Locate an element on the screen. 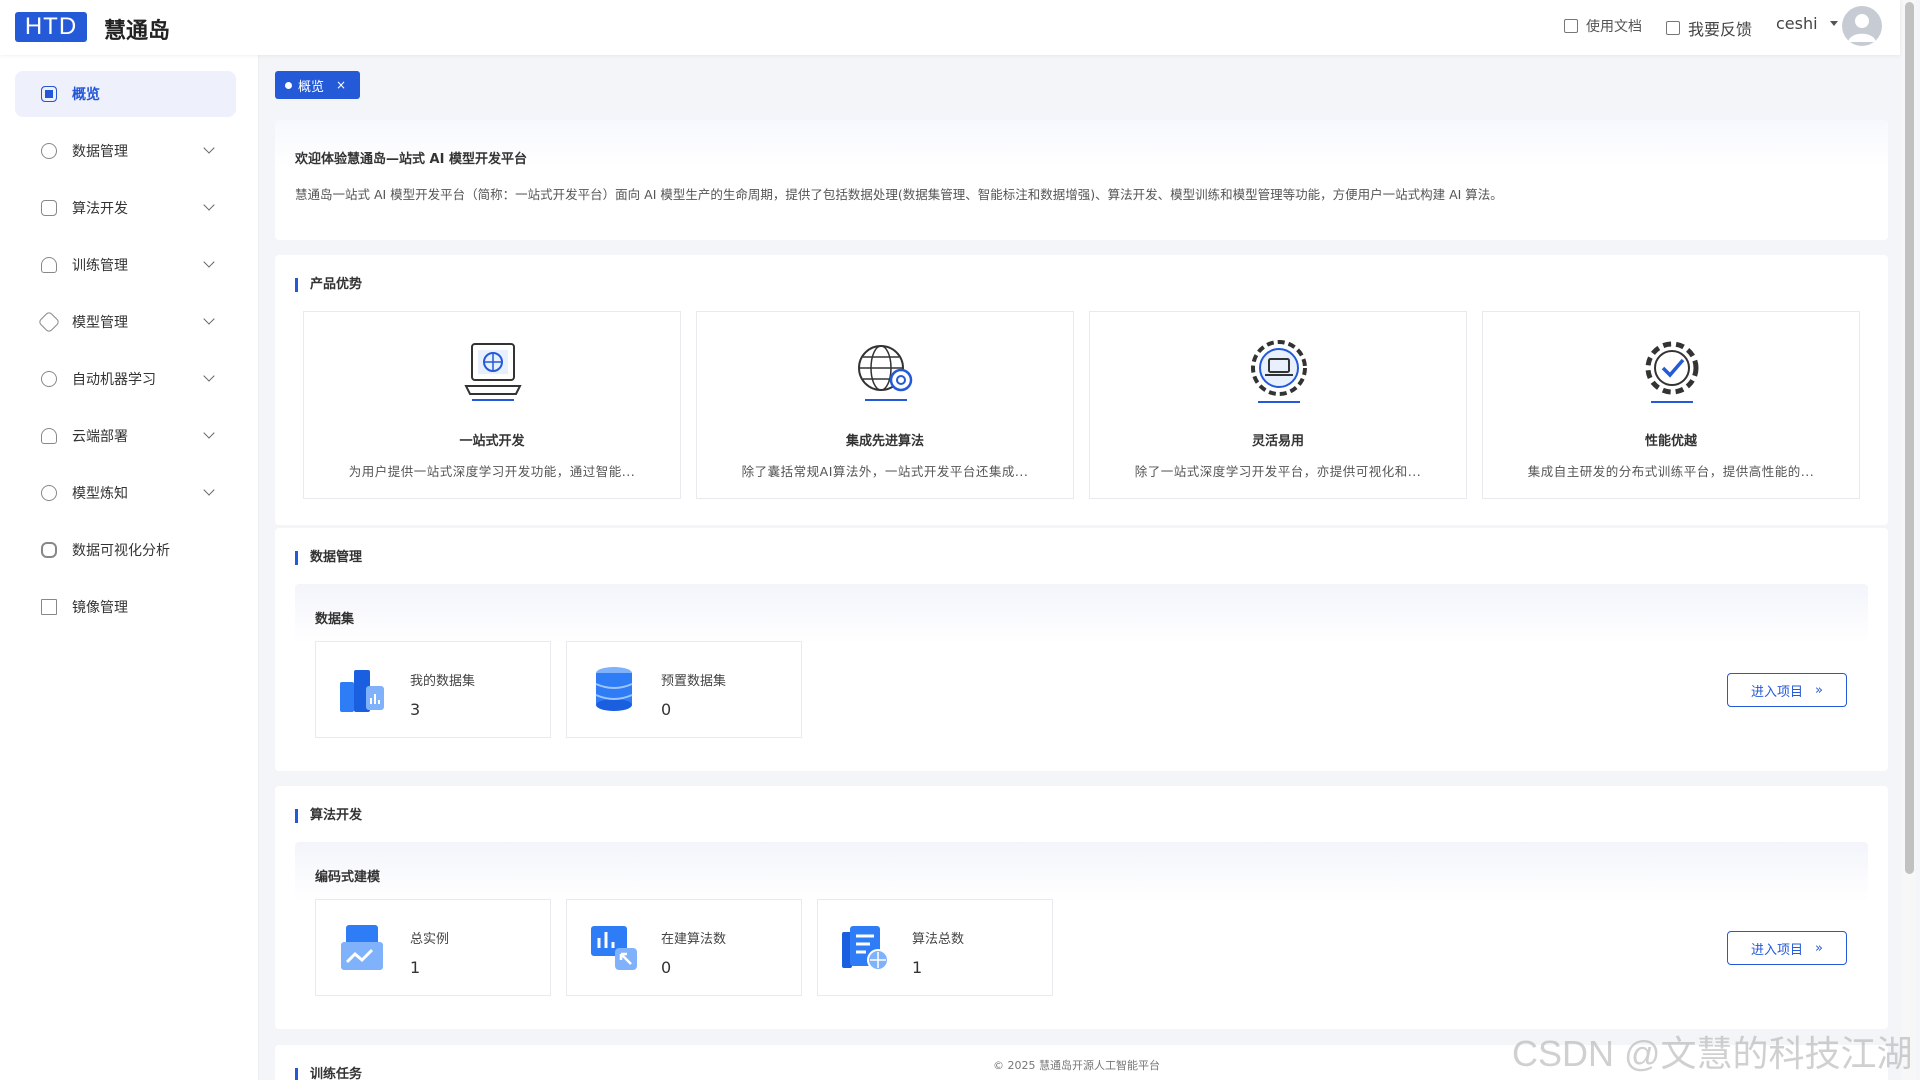  instance-icon is located at coordinates (362, 947).